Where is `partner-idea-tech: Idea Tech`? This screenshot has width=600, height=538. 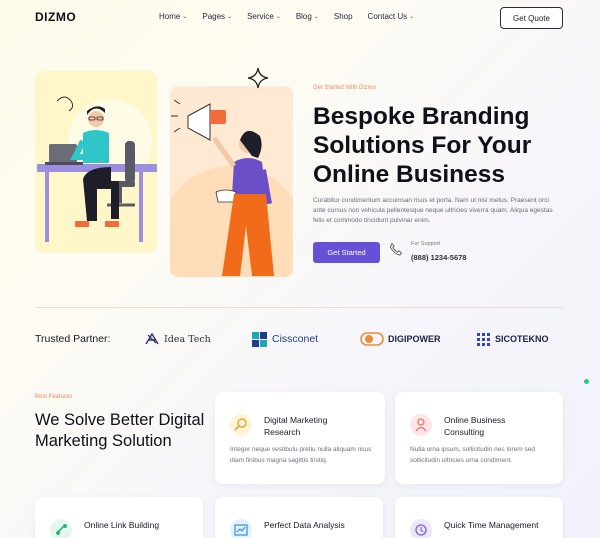 partner-idea-tech: Idea Tech is located at coordinates (177, 339).